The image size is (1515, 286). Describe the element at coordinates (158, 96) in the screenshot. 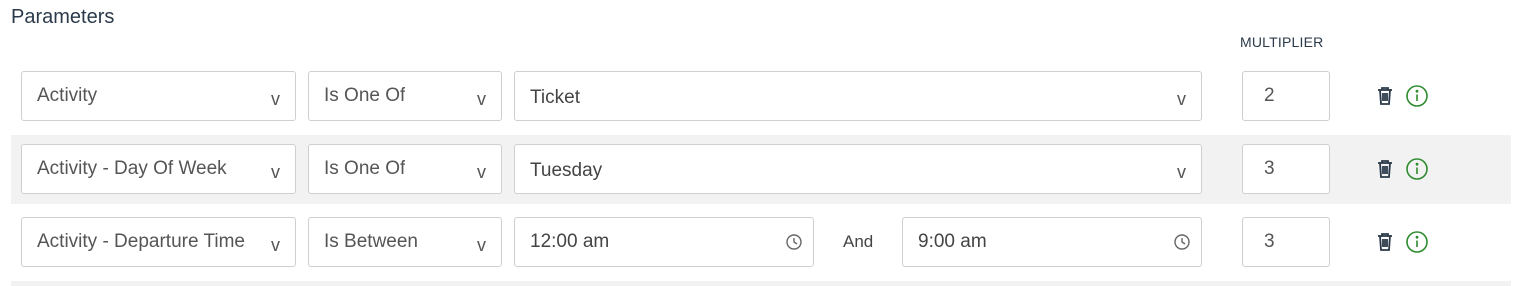

I see `attribute-select: Activity v` at that location.